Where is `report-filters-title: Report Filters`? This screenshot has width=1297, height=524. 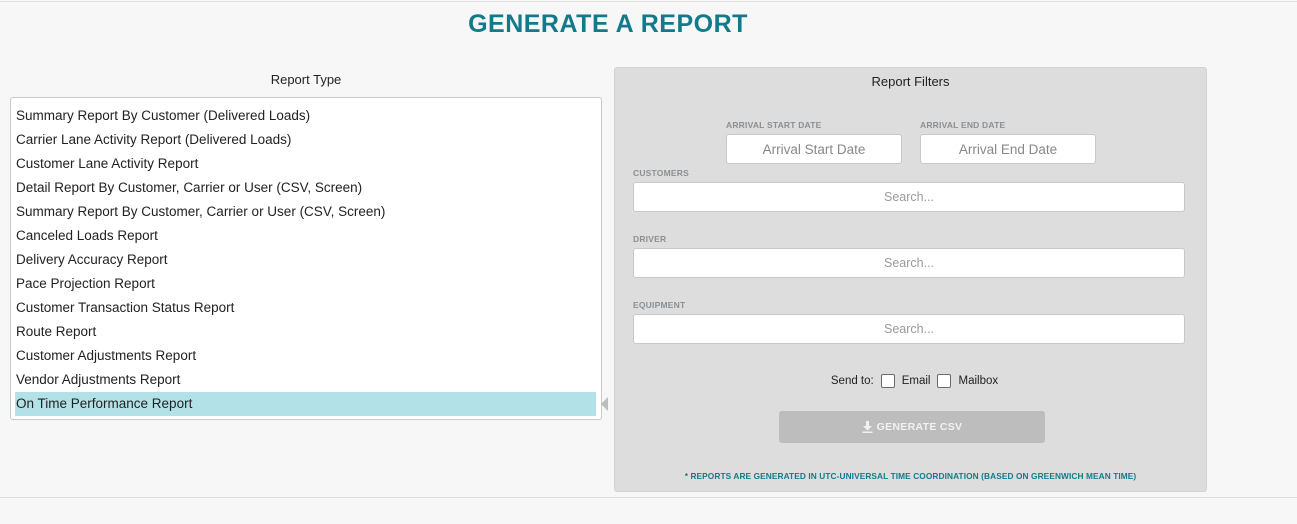 report-filters-title: Report Filters is located at coordinates (910, 81).